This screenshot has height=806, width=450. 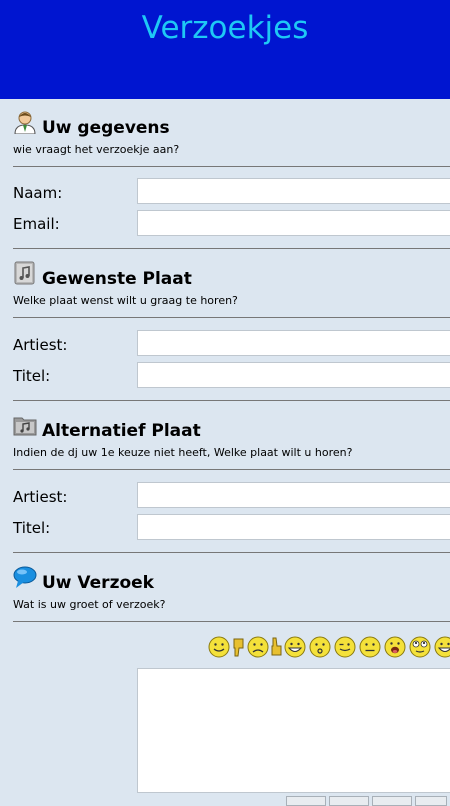 I want to click on smile-icon, so click(x=219, y=647).